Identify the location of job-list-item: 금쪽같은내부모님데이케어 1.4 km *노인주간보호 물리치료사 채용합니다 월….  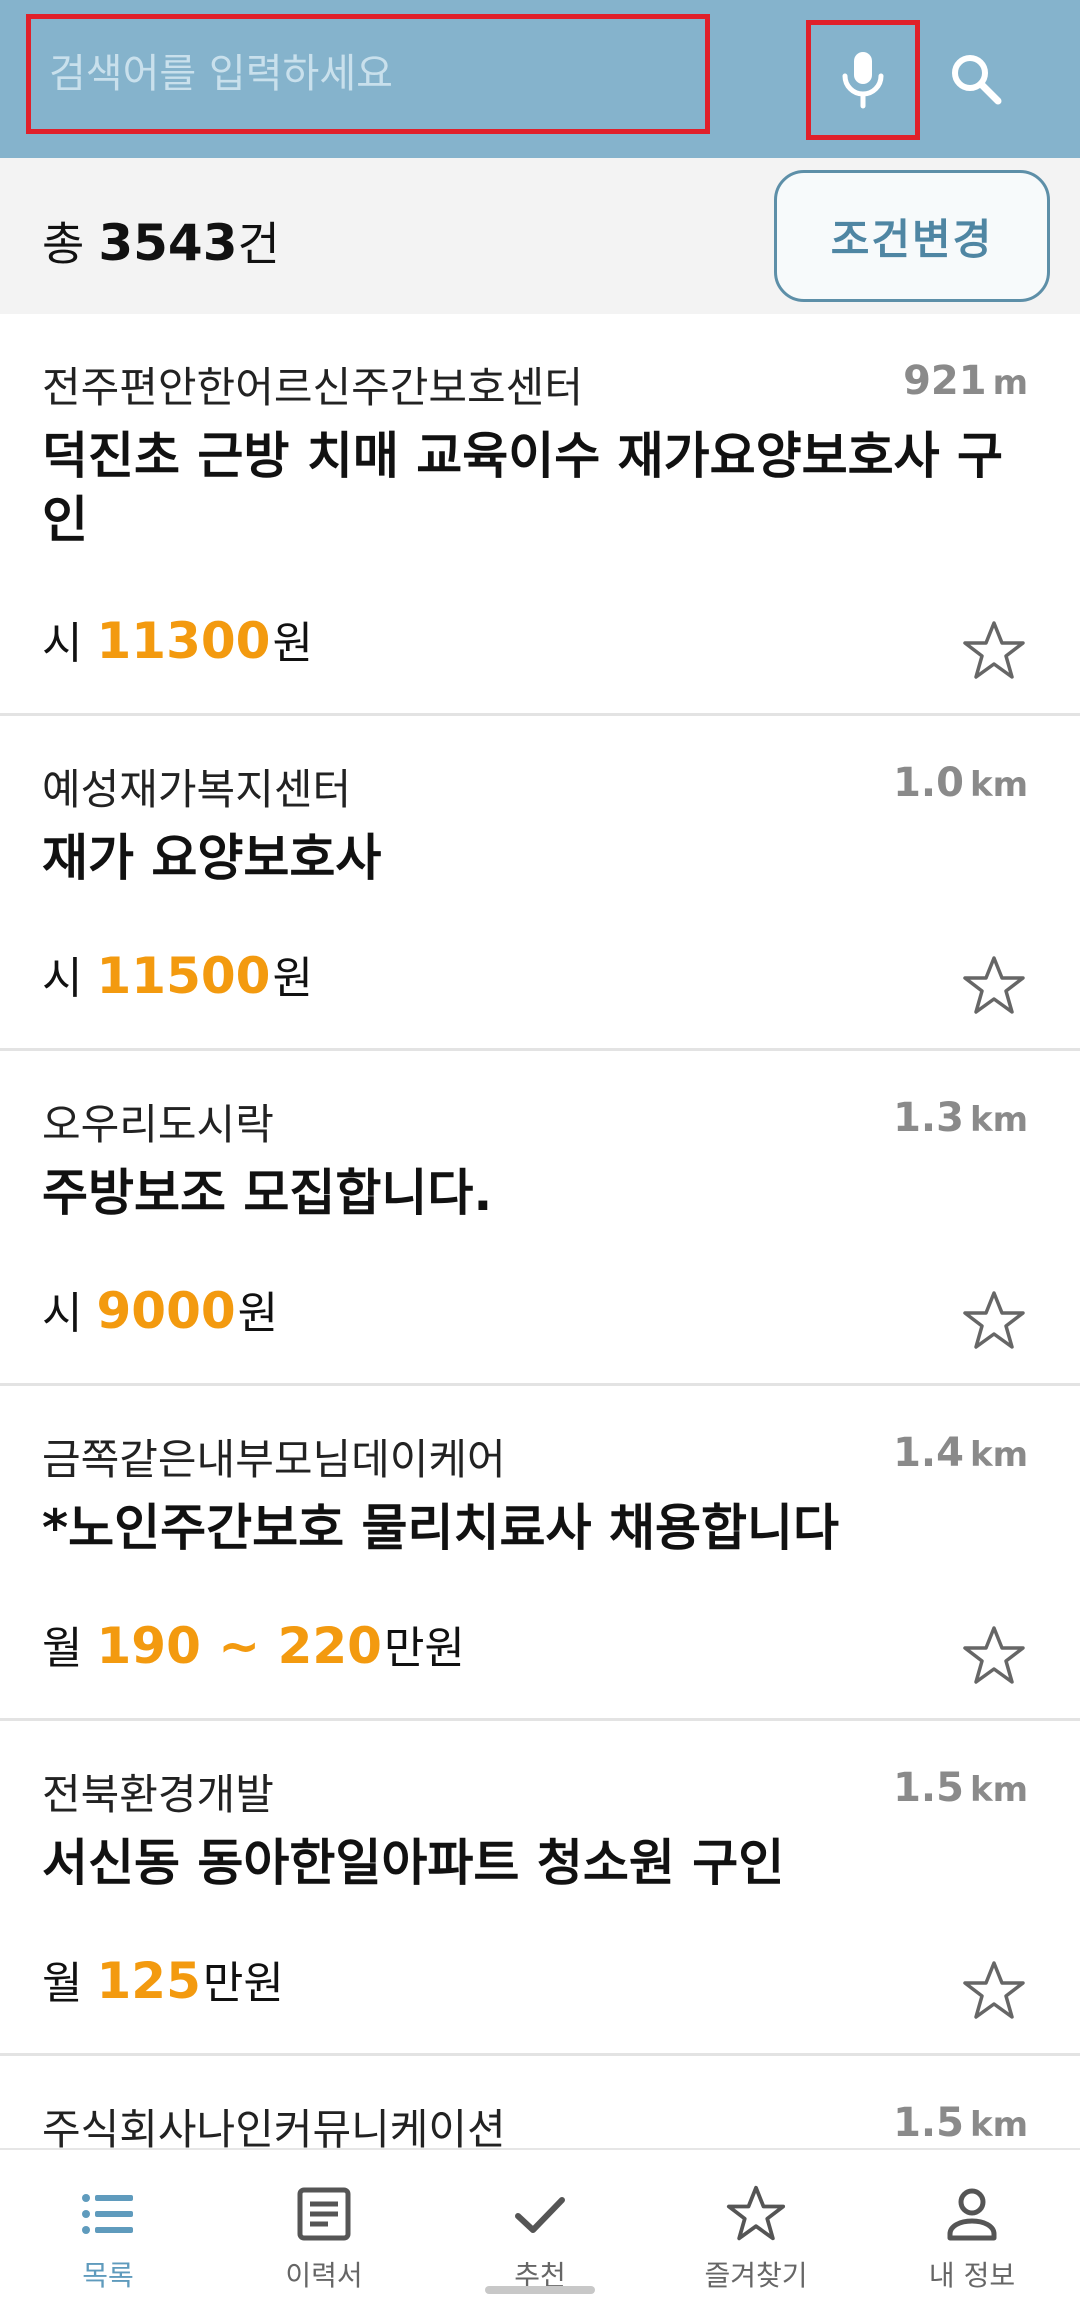
(540, 1553).